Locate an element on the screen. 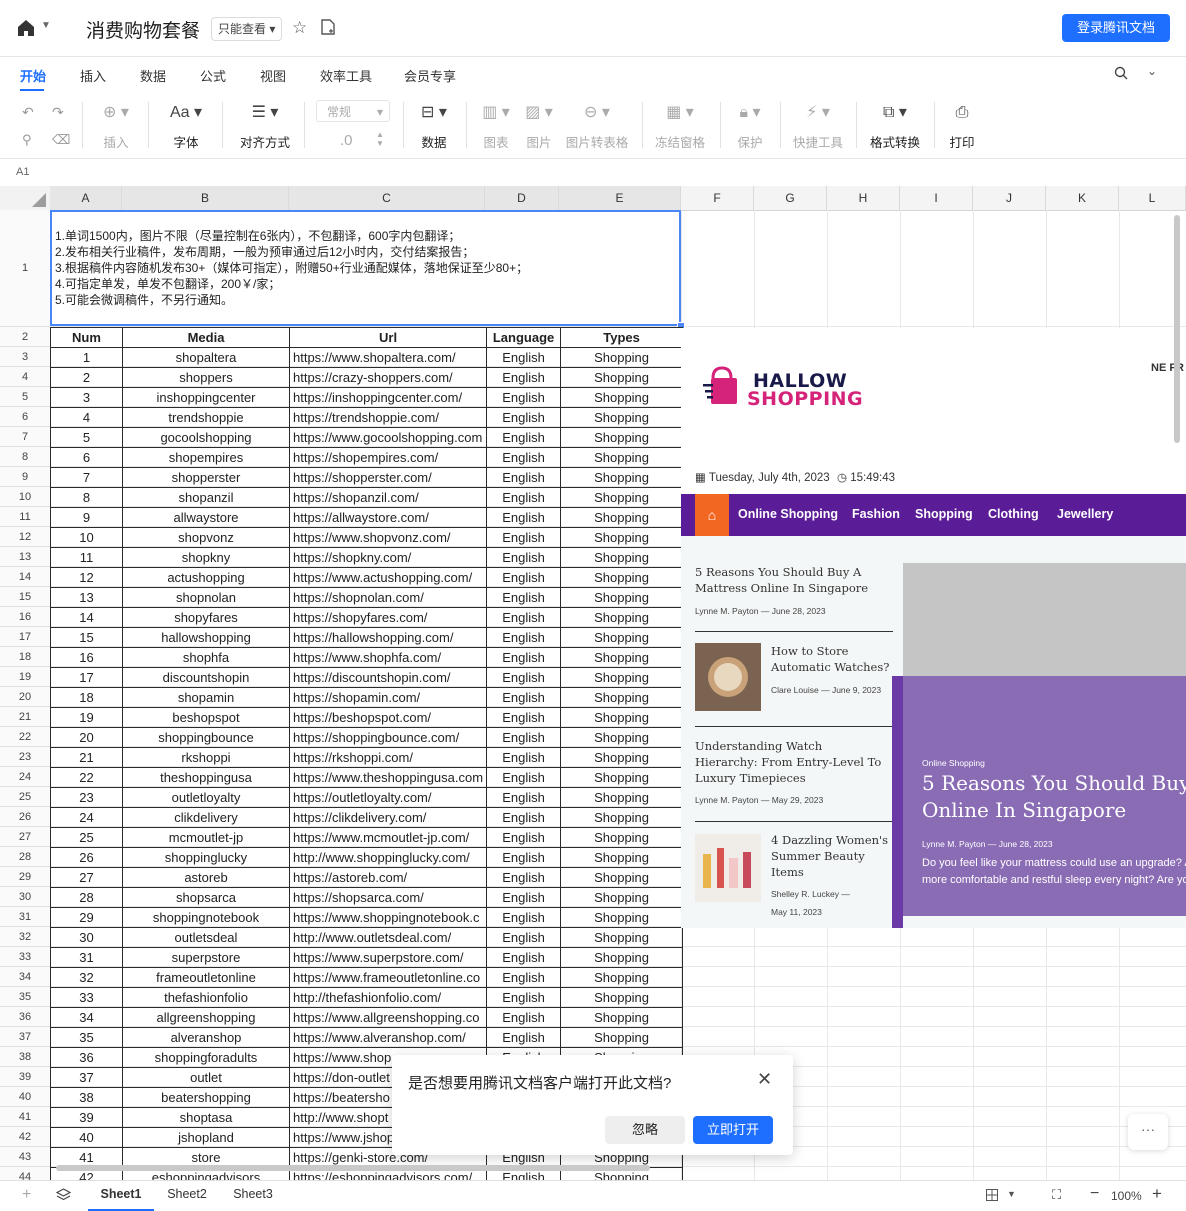 Image resolution: width=1186 pixels, height=1211 pixels. cell-url: https://www.shopvonz.com/ is located at coordinates (388, 537).